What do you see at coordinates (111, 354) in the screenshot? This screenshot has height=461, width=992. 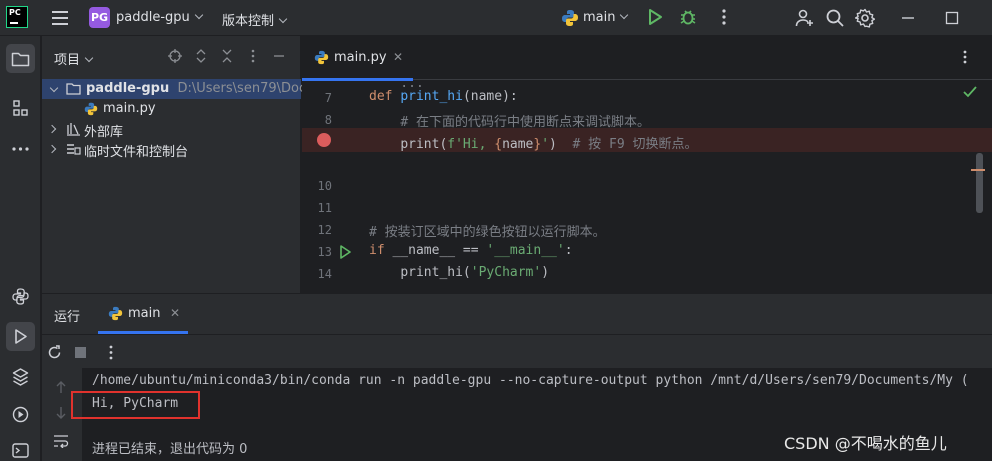 I see `more-options-icon` at bounding box center [111, 354].